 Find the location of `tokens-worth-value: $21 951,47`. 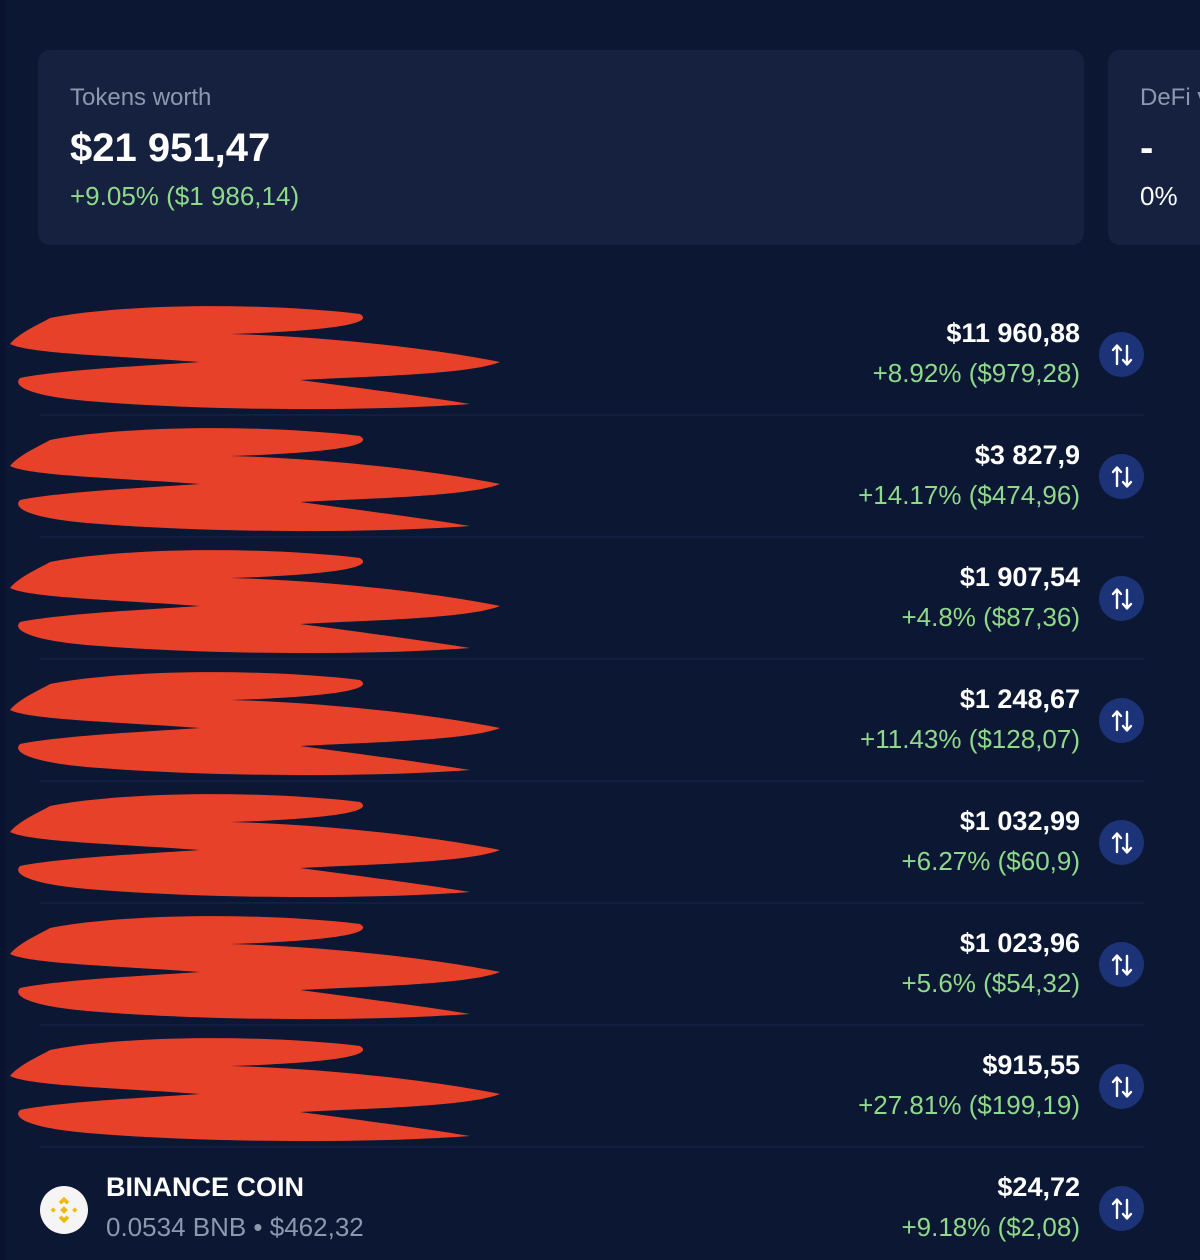

tokens-worth-value: $21 951,47 is located at coordinates (170, 148).